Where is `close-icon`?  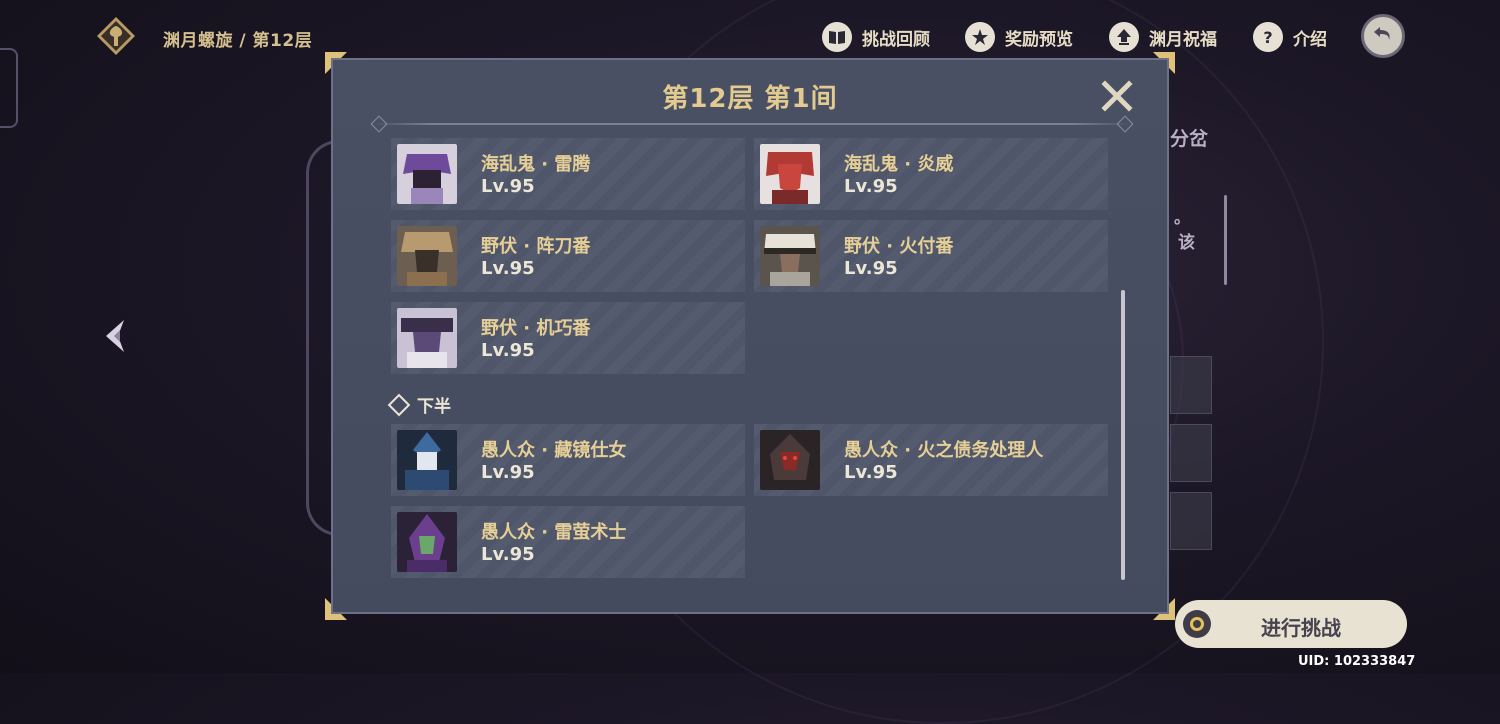 close-icon is located at coordinates (1117, 98).